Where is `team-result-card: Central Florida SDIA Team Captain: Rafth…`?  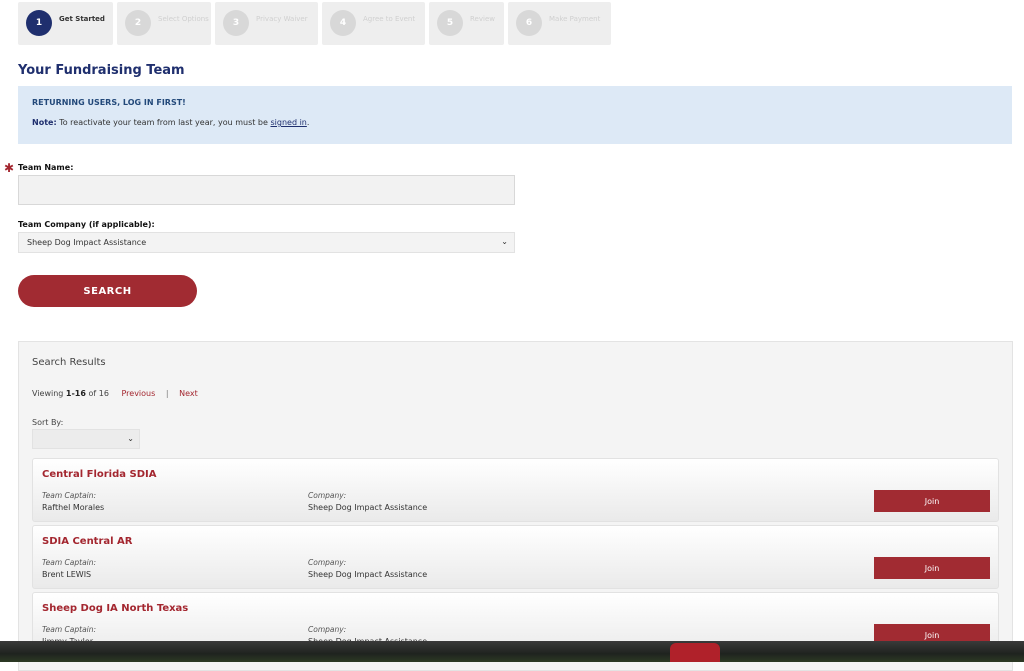
team-result-card: Central Florida SDIA Team Captain: Rafth… is located at coordinates (515, 490).